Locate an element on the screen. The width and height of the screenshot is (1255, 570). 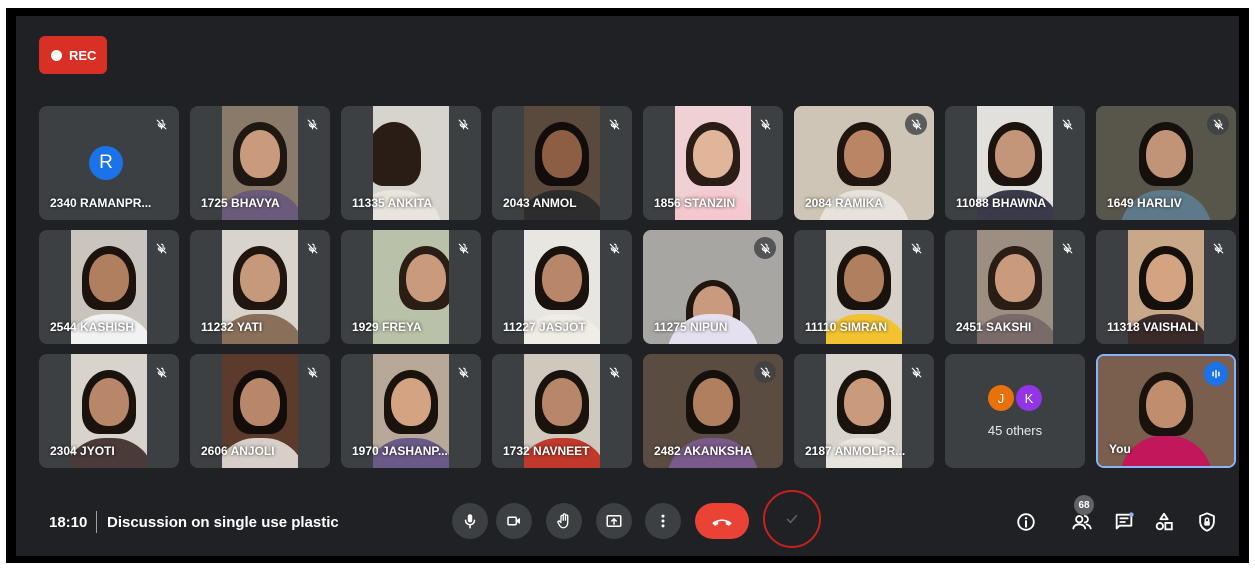
chat-button is located at coordinates (1124, 522).